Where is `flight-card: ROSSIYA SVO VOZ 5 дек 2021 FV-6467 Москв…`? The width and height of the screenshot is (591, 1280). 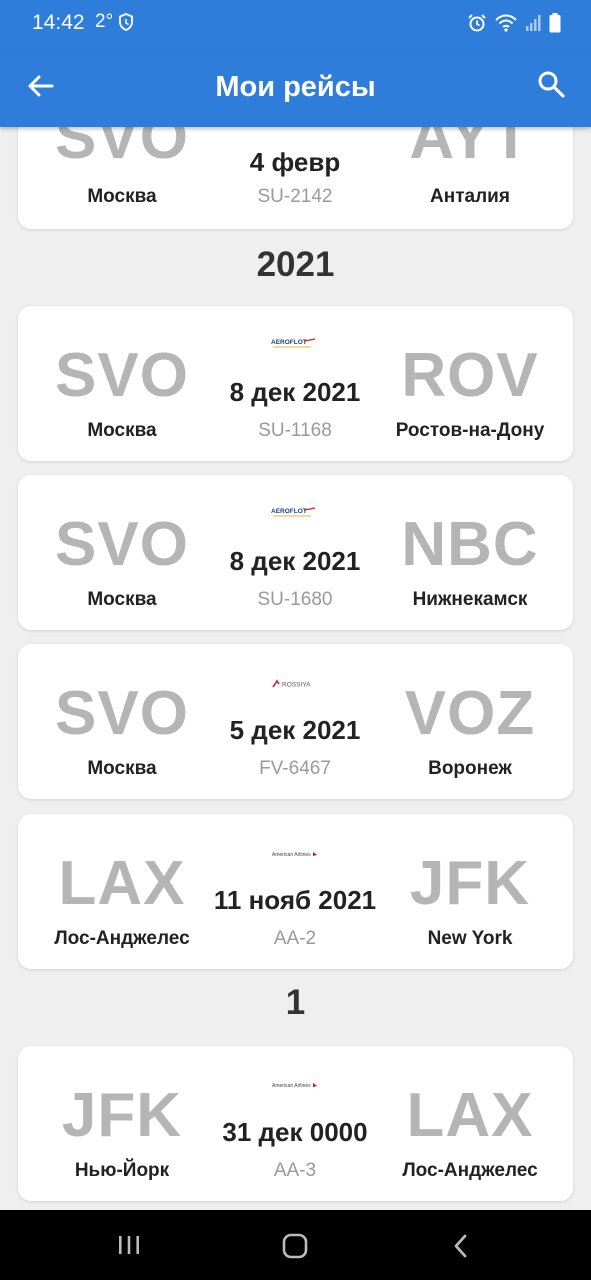 flight-card: ROSSIYA SVO VOZ 5 дек 2021 FV-6467 Москв… is located at coordinates (295, 721).